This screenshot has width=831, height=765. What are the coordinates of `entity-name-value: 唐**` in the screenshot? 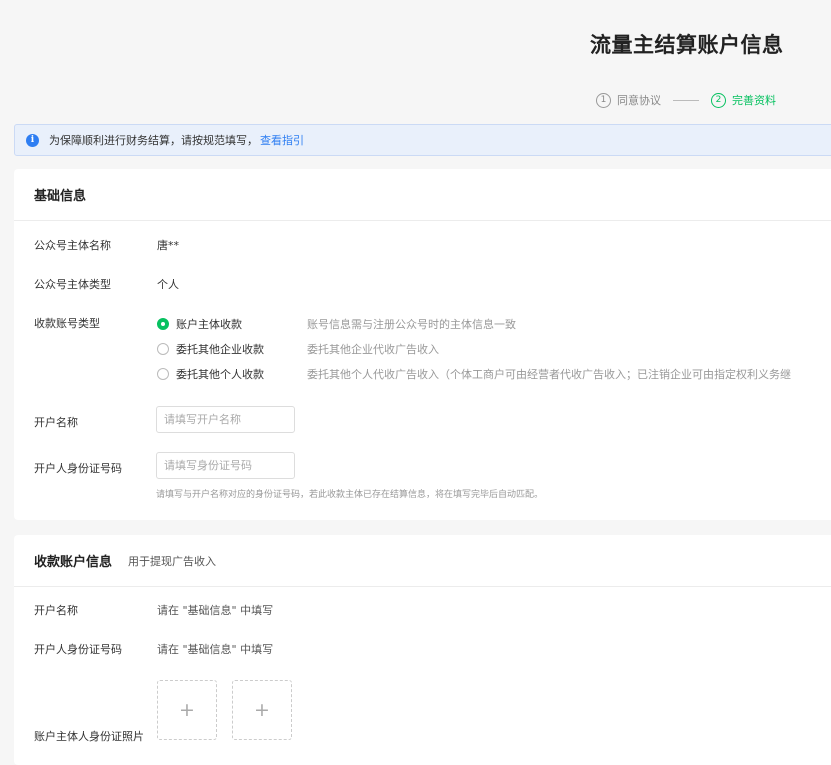 It's located at (168, 245).